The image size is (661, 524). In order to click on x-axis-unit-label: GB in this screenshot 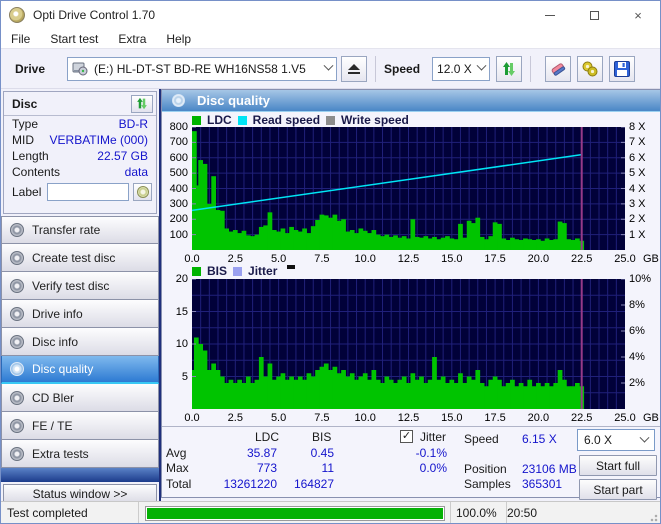, I will do `click(651, 418)`.